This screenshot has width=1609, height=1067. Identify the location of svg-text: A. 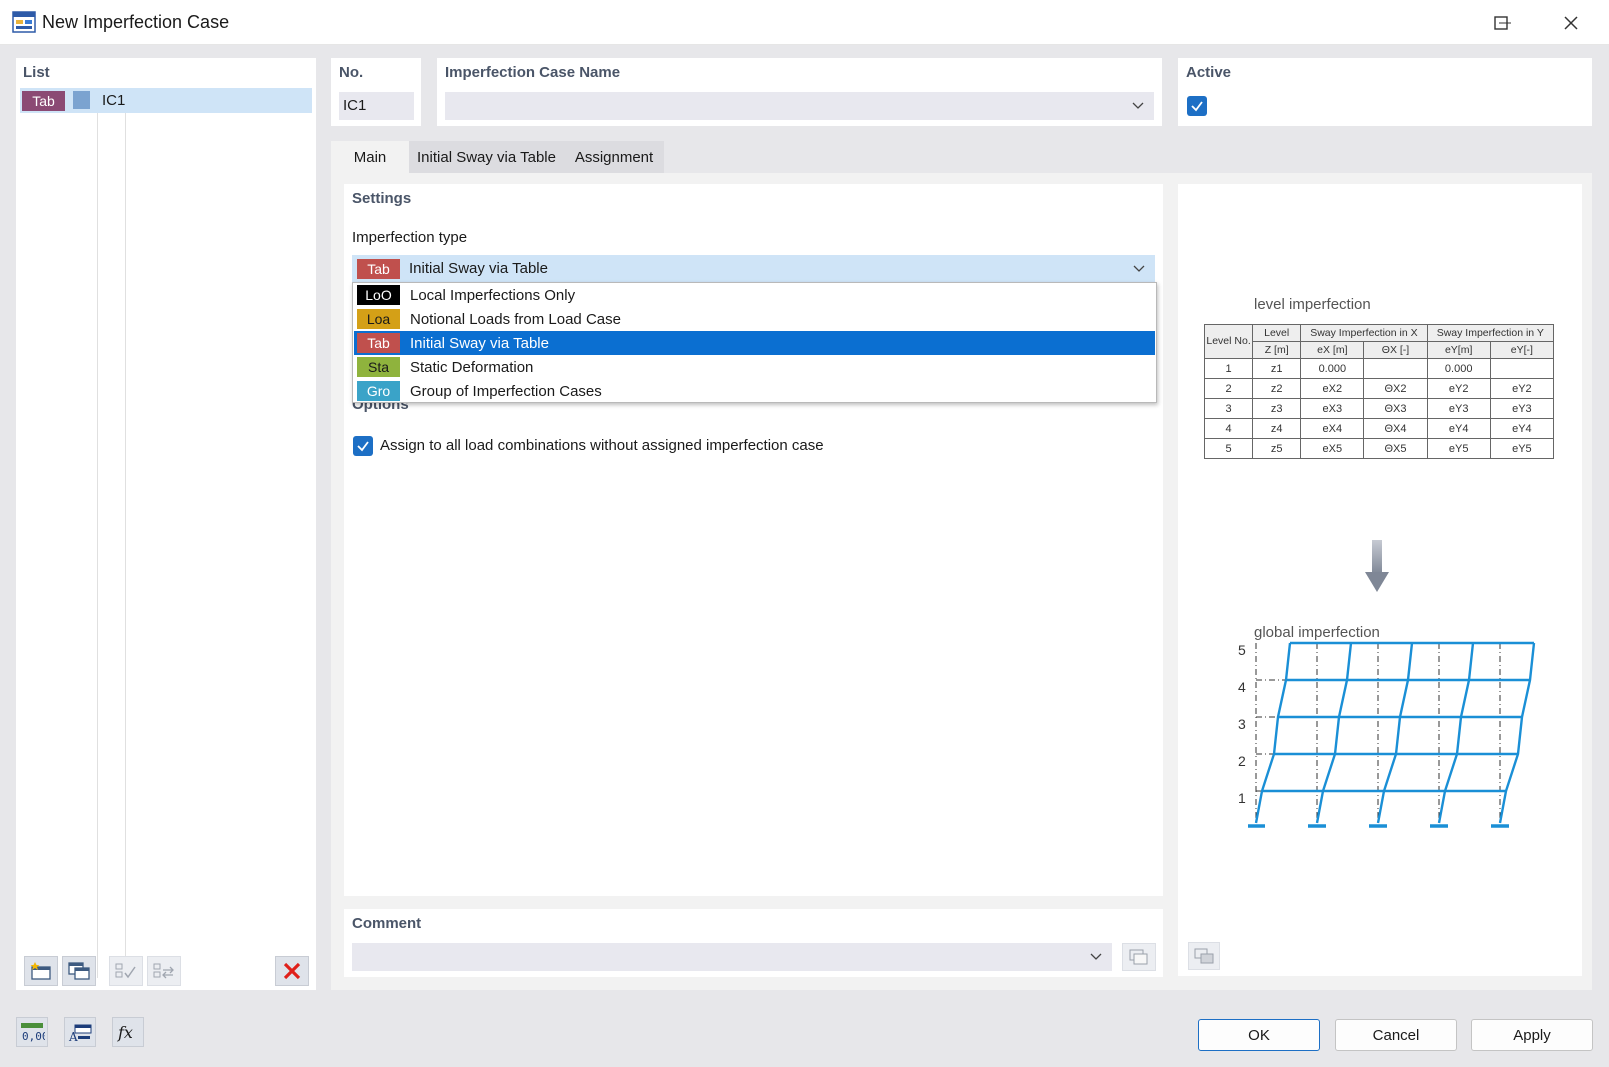
(73, 1036).